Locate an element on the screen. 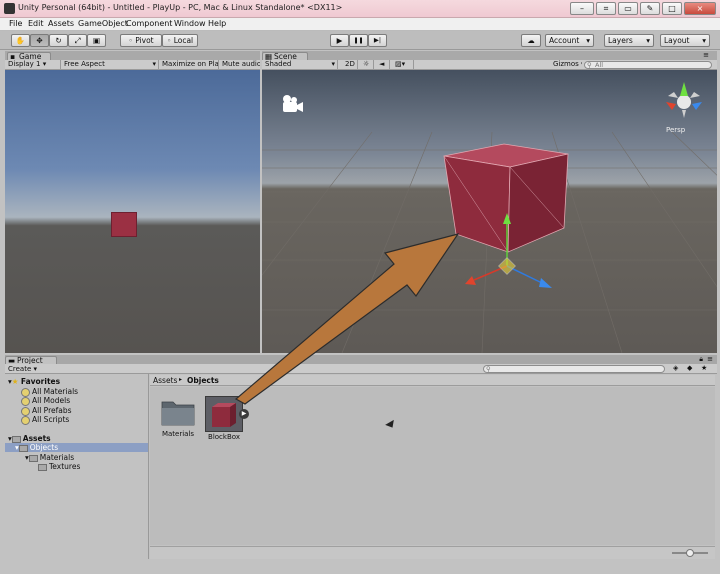  create-label: Create is located at coordinates (20, 369).